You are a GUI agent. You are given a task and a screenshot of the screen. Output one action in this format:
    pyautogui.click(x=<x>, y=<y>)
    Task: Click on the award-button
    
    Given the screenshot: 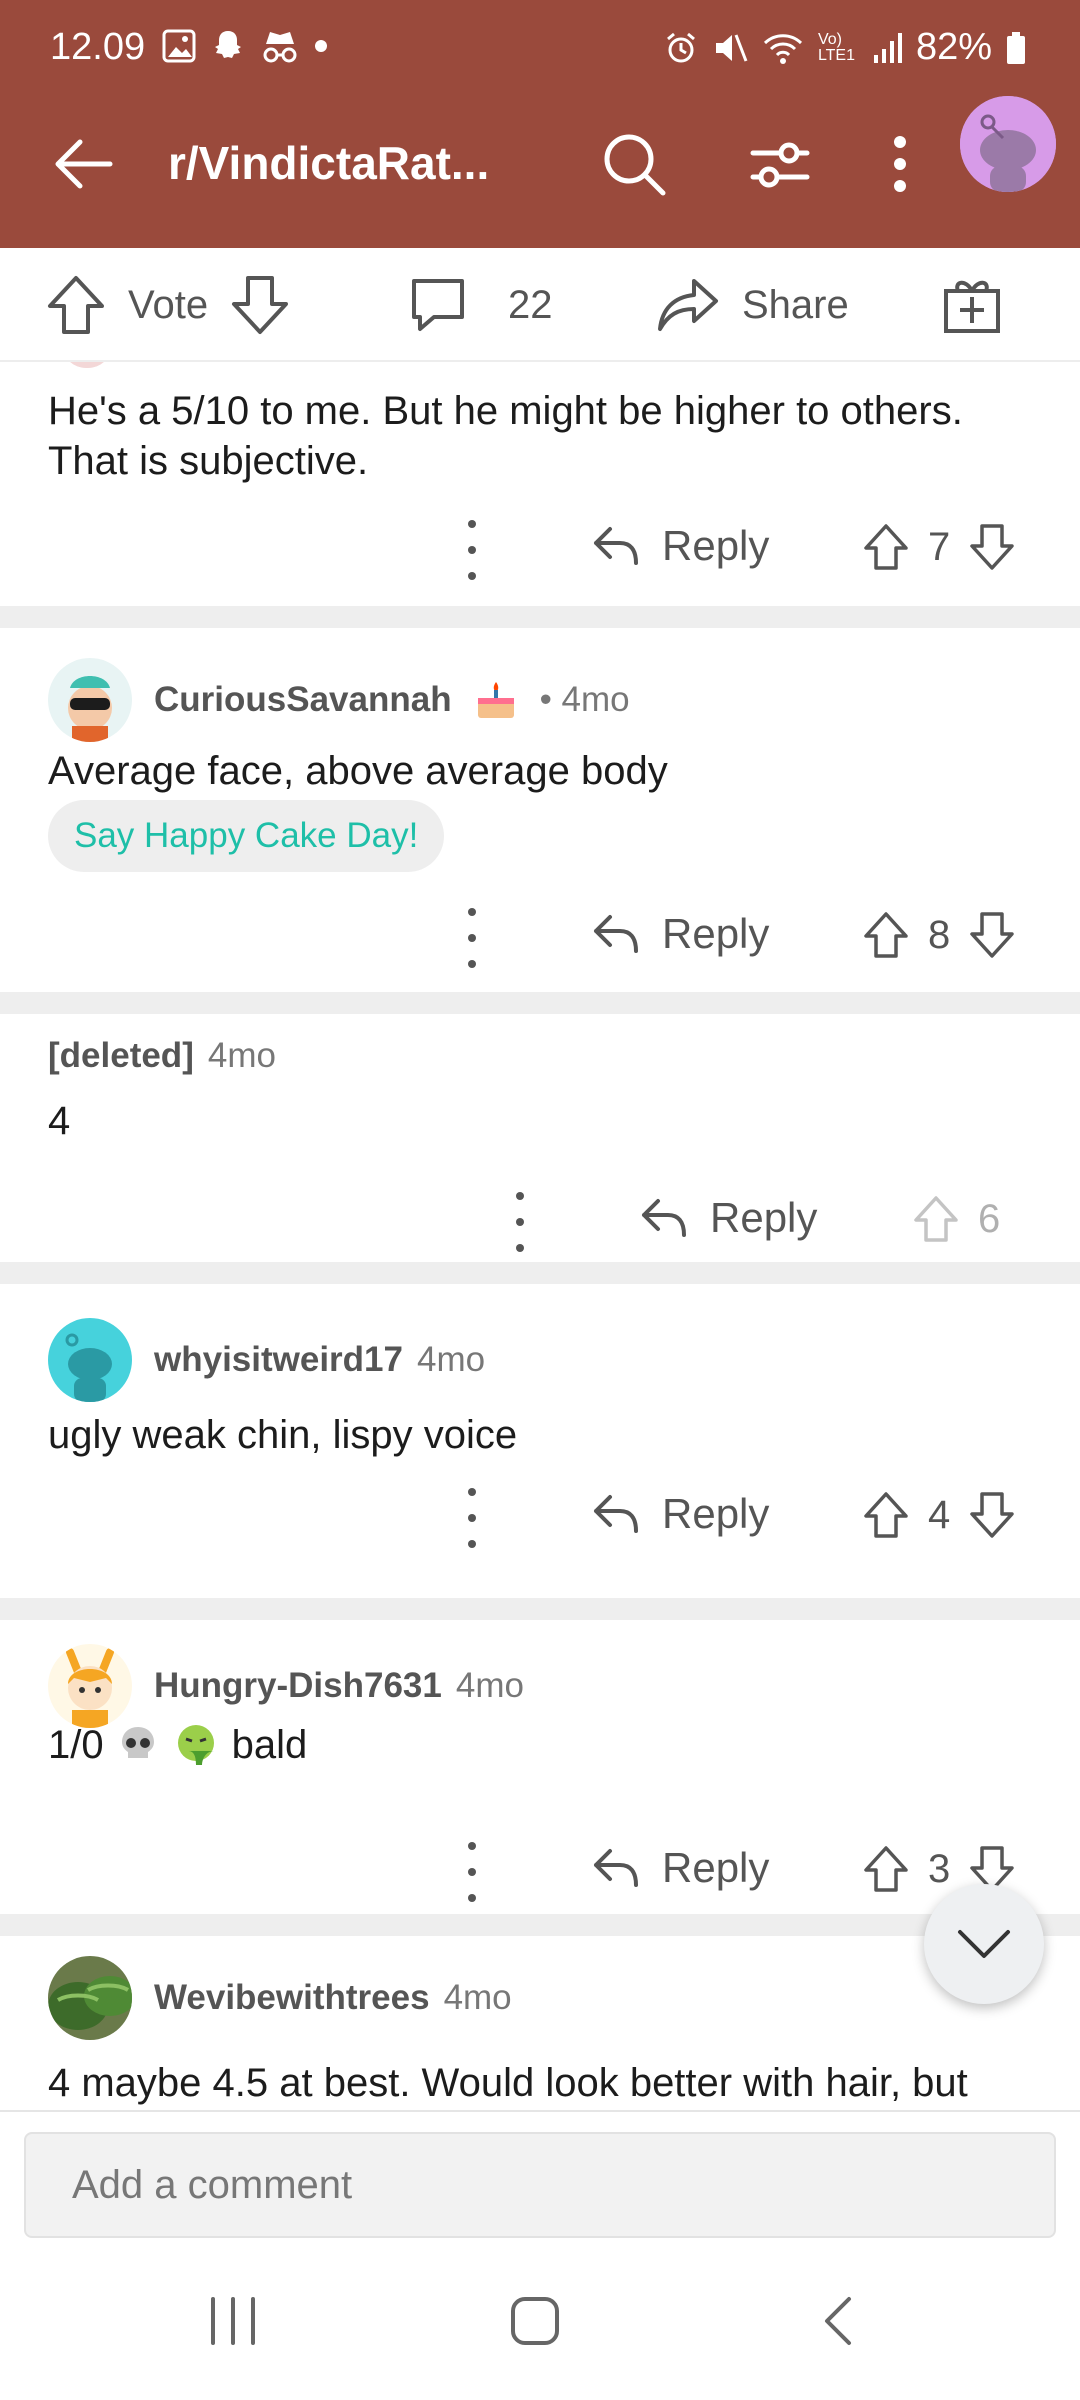 What is the action you would take?
    pyautogui.click(x=972, y=305)
    